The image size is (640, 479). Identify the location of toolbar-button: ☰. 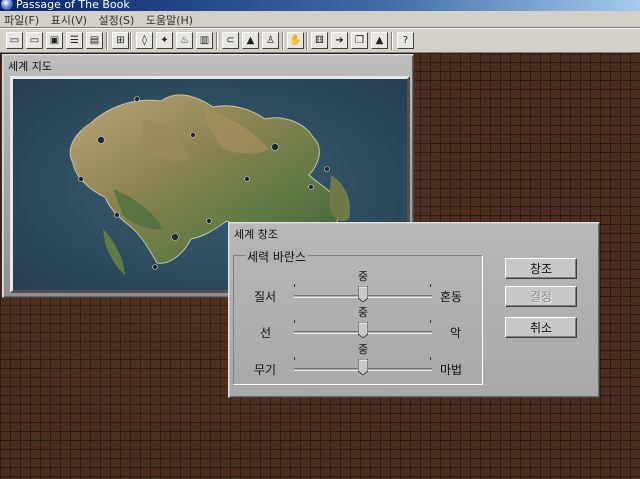
(74, 40).